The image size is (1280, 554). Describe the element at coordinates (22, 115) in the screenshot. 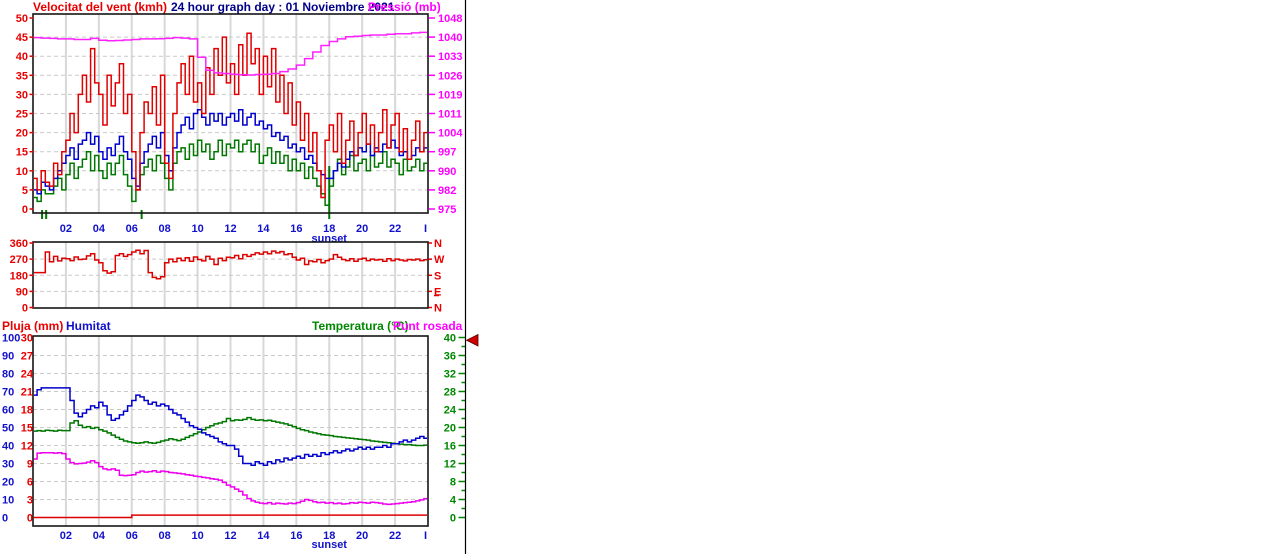

I see `axis-tick-label: 25` at that location.